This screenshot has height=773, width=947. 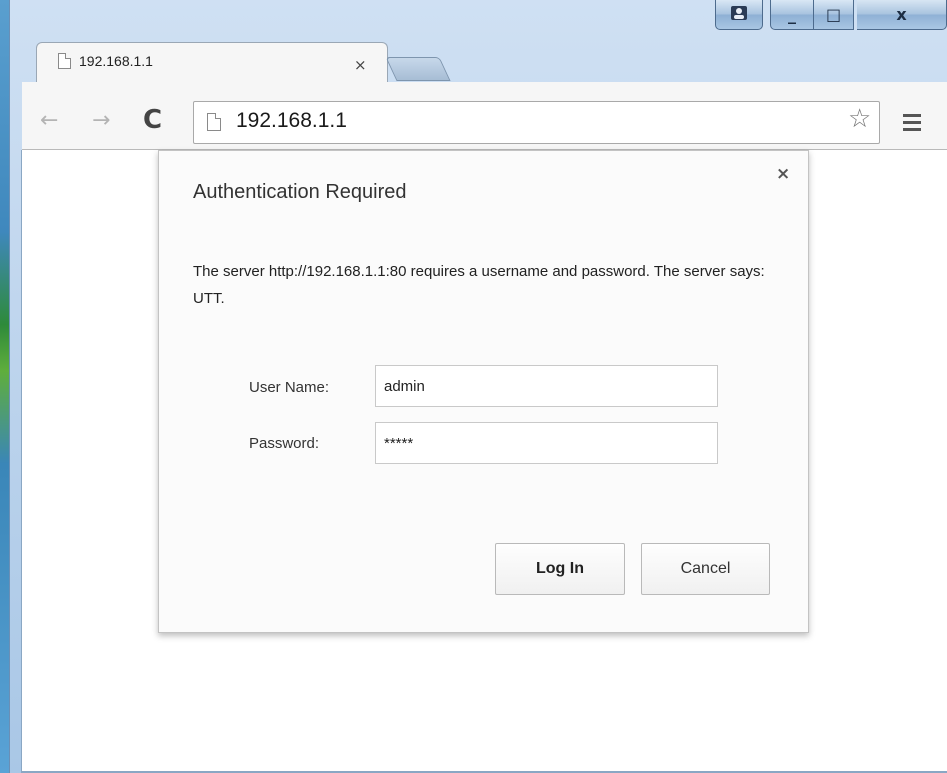 What do you see at coordinates (705, 569) in the screenshot?
I see `cancel-button: Cancel` at bounding box center [705, 569].